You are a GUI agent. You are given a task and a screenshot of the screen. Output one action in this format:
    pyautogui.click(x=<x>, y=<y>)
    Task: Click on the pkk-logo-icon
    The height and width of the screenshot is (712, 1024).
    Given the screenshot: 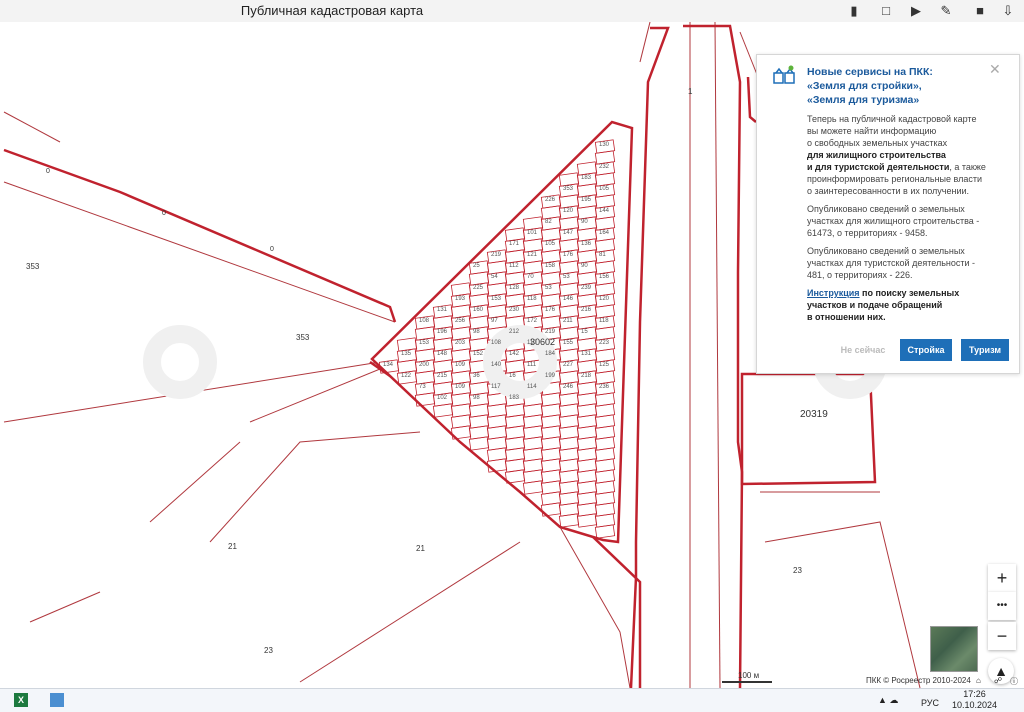 What is the action you would take?
    pyautogui.click(x=784, y=74)
    